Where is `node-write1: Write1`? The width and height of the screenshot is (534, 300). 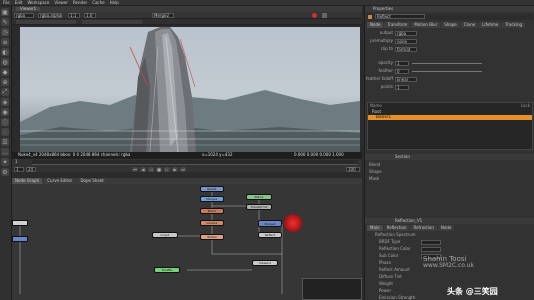
node-write1: Write1 is located at coordinates (212, 237).